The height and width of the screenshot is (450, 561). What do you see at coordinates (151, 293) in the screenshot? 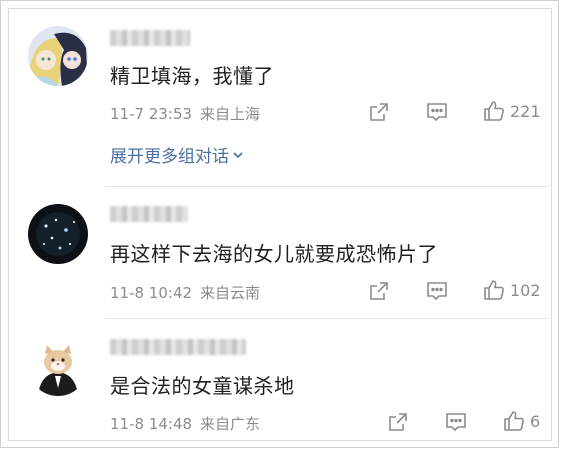
I see `comment-time: 11-8 10:42` at bounding box center [151, 293].